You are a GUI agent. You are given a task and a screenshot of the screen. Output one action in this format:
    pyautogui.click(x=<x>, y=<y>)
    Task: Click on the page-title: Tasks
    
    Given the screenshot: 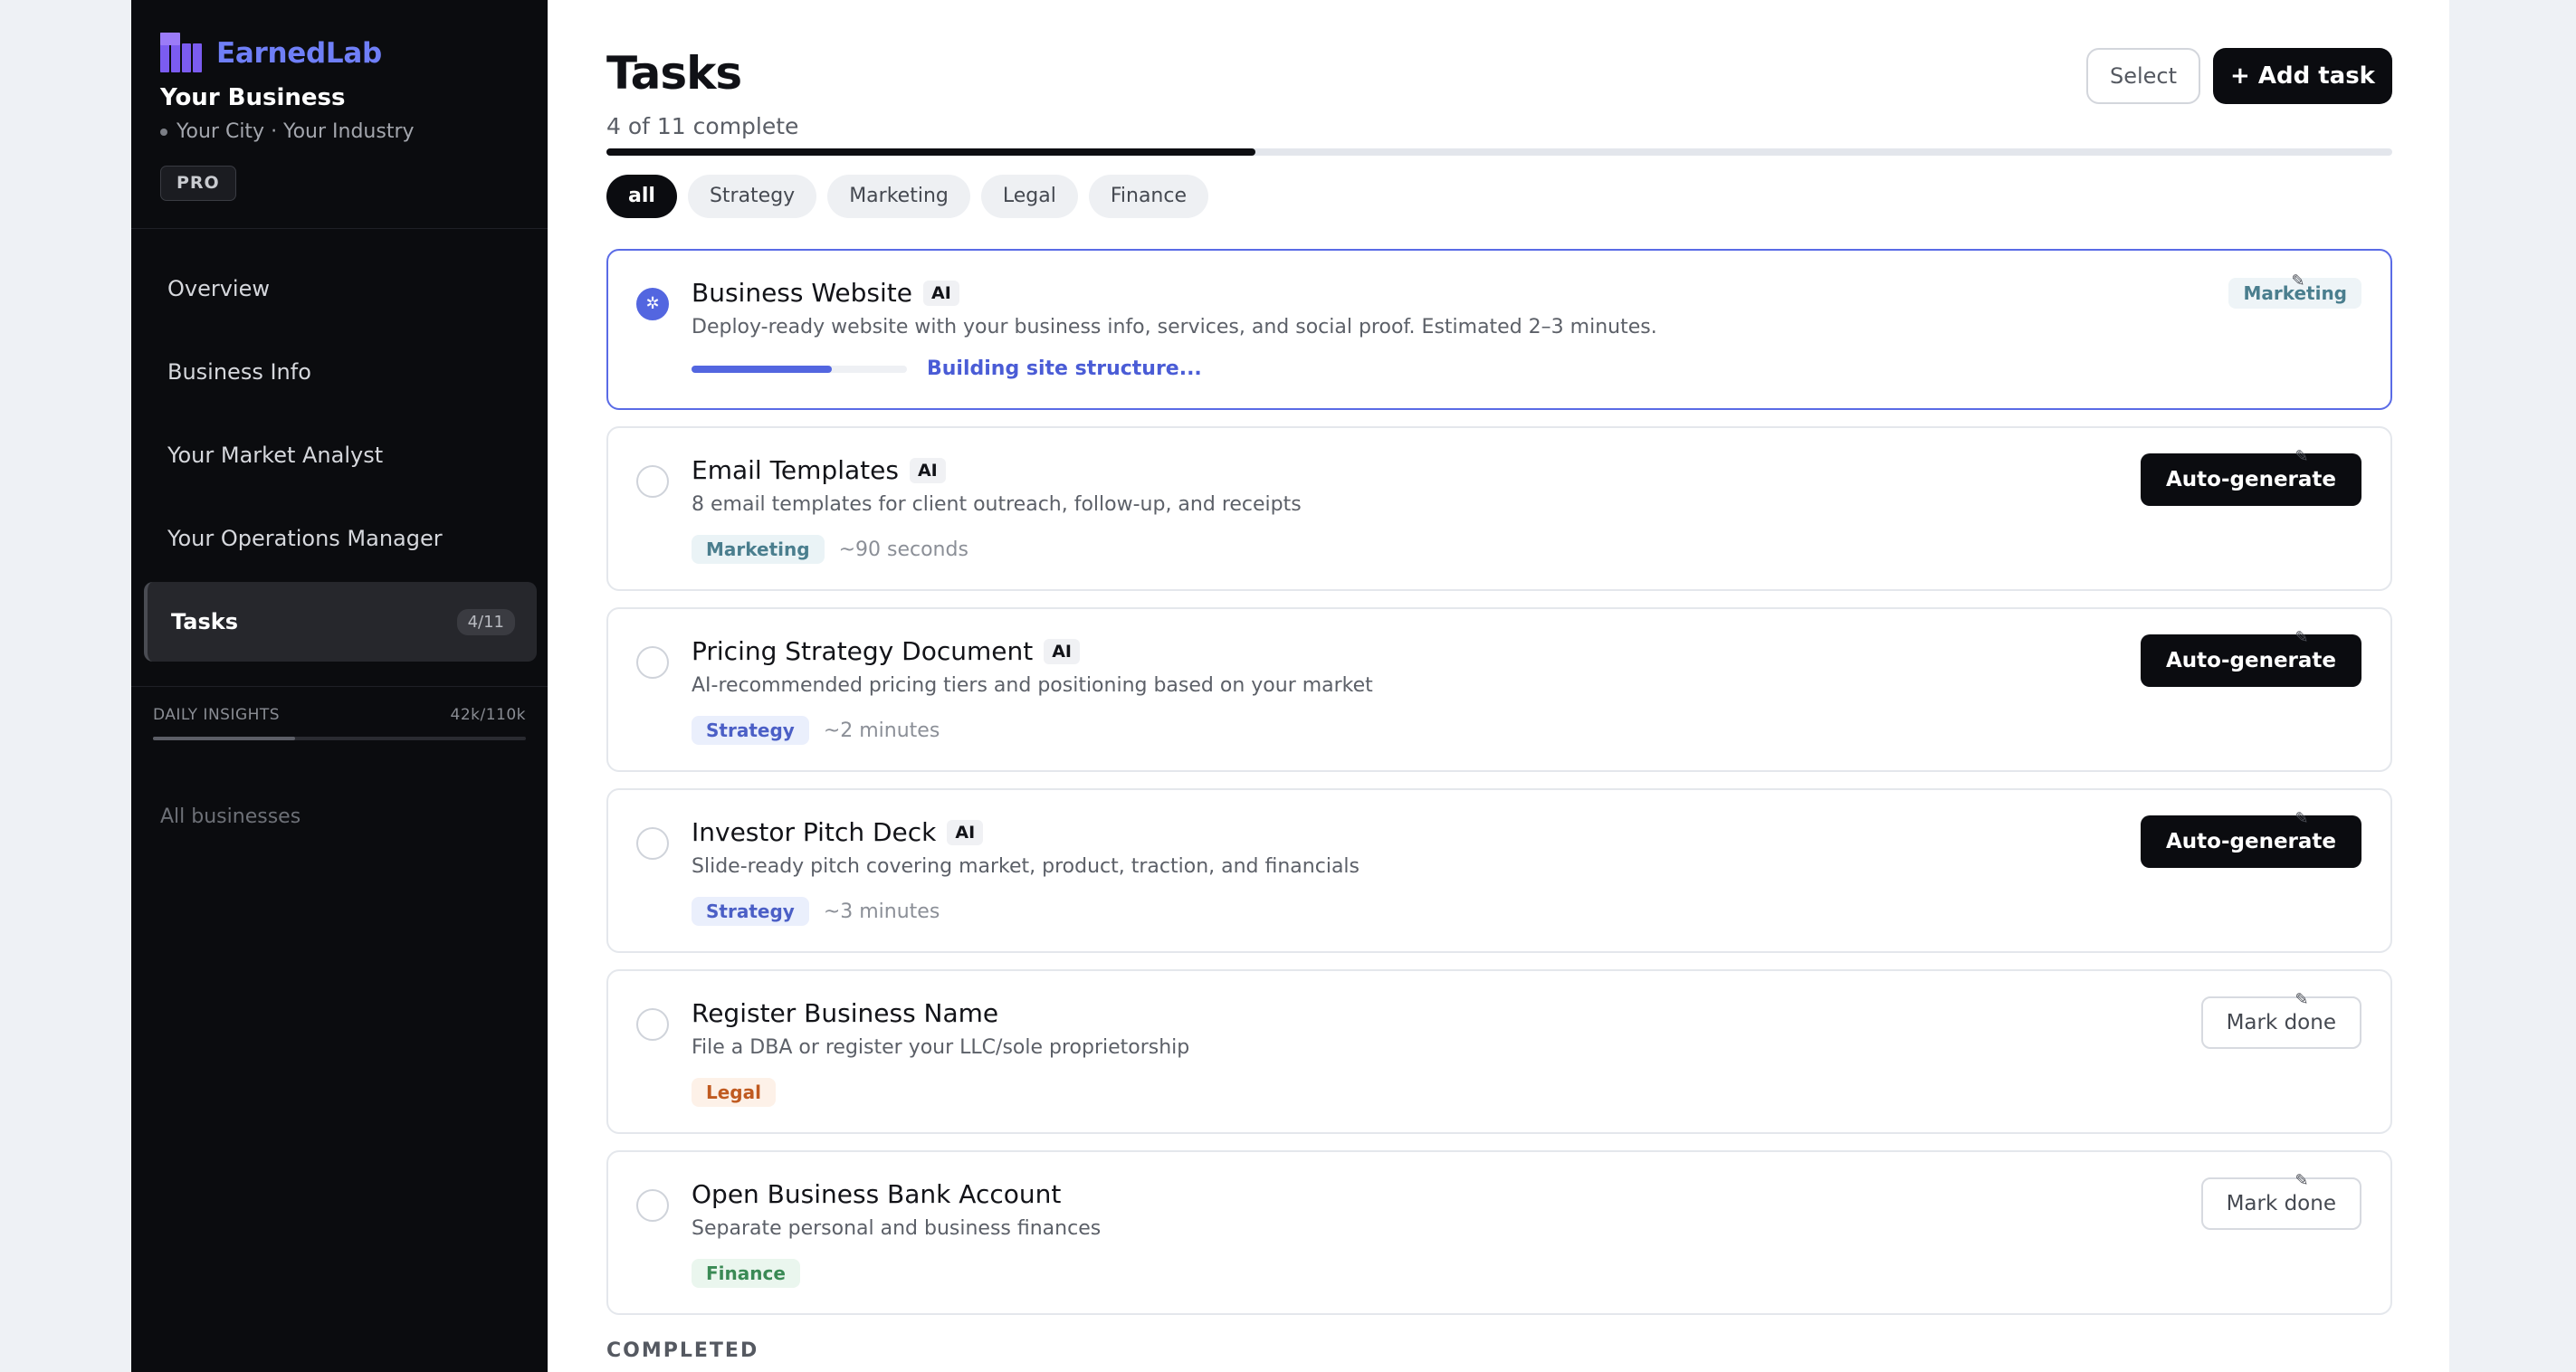 What is the action you would take?
    pyautogui.click(x=674, y=73)
    